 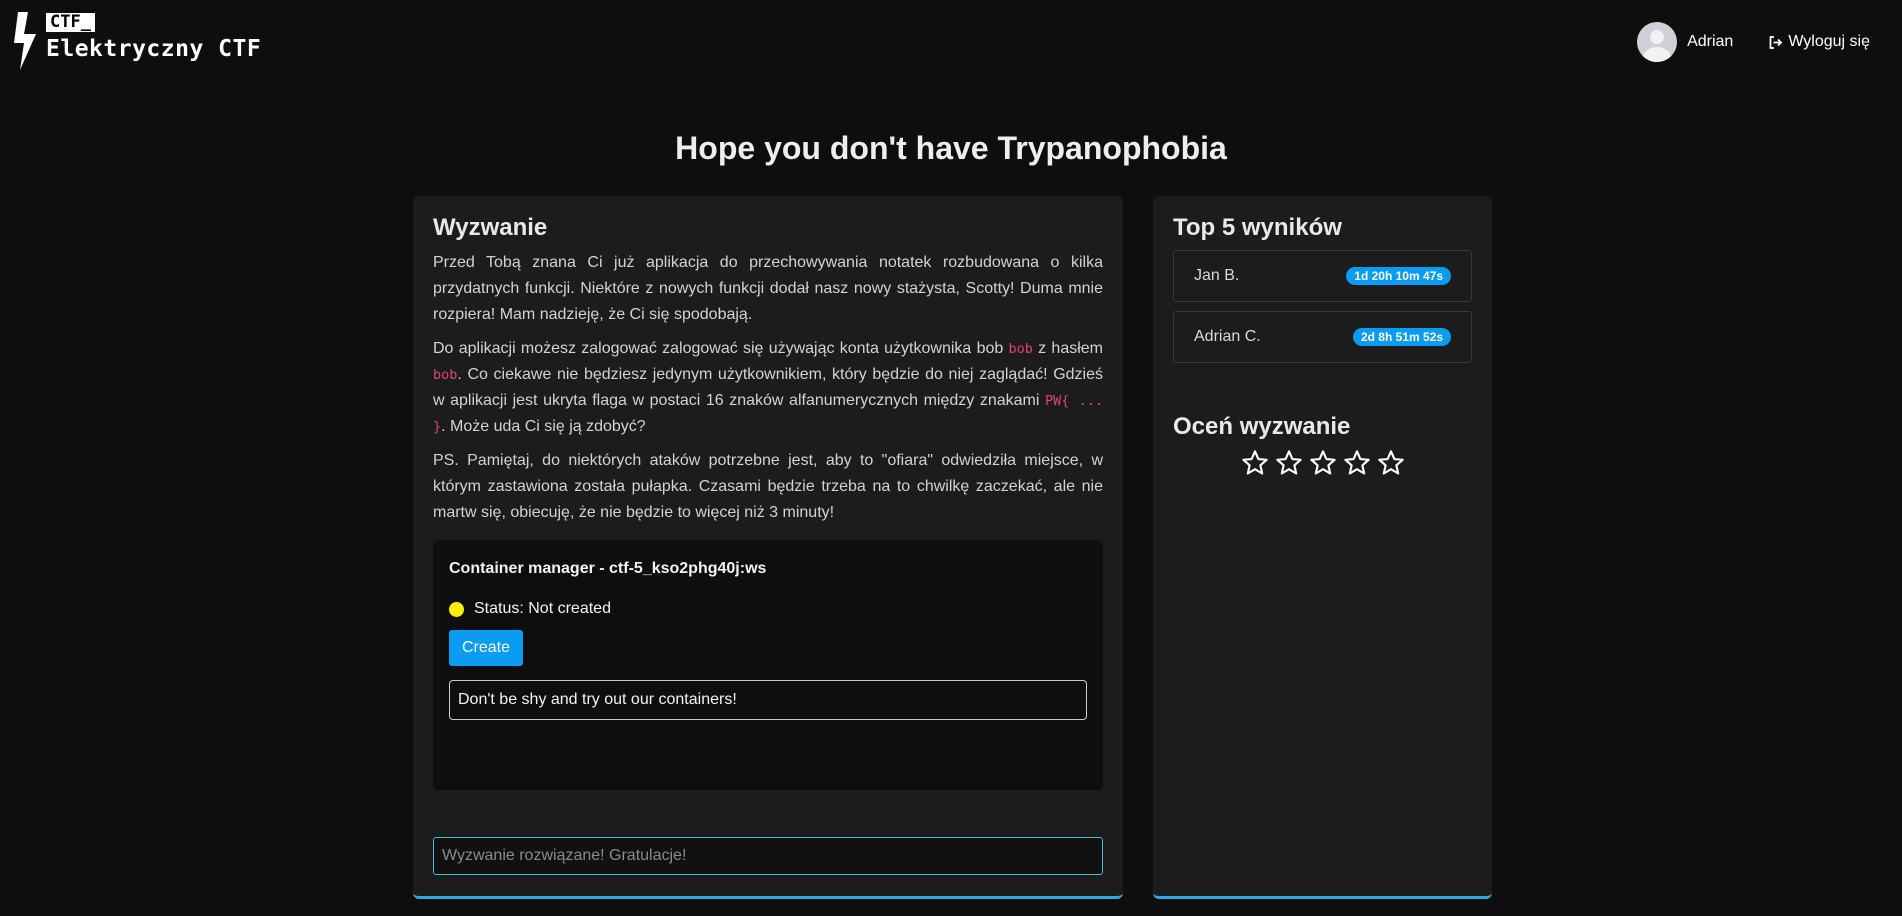 I want to click on score-time-badge: 2d 8h 51m 52s, so click(x=1401, y=337).